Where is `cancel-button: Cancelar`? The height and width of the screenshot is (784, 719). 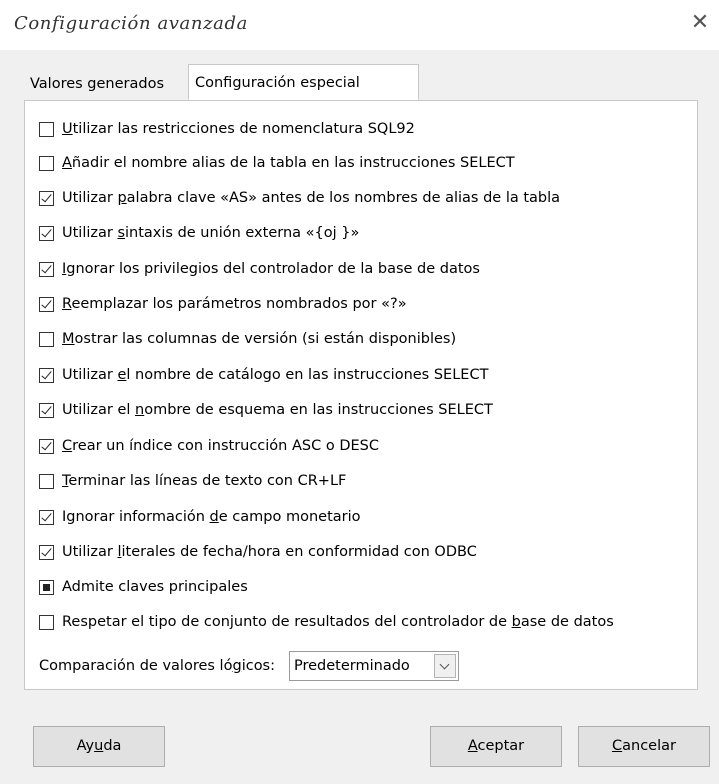 cancel-button: Cancelar is located at coordinates (644, 746).